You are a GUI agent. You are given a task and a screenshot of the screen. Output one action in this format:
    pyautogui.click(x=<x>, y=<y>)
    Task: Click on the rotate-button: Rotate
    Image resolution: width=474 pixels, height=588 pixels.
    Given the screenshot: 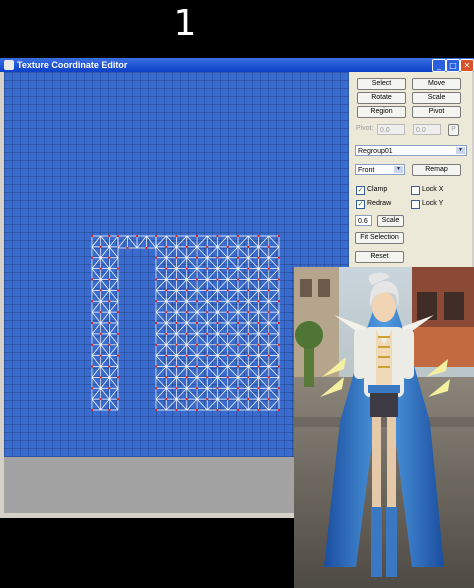 What is the action you would take?
    pyautogui.click(x=381, y=98)
    